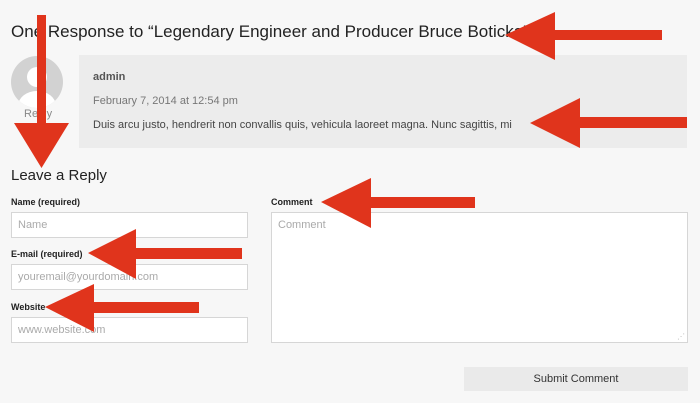 The image size is (700, 403). Describe the element at coordinates (59, 175) in the screenshot. I see `leave-reply-title: Leave a Reply` at that location.